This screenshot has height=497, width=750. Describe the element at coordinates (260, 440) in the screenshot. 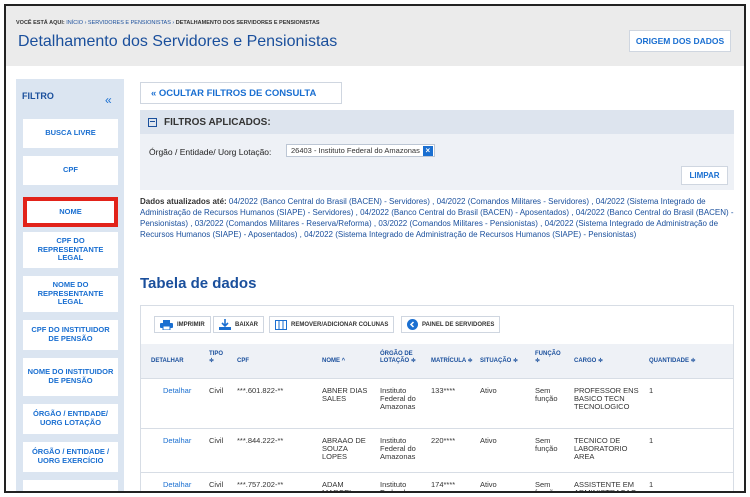

I see `cell-cpf: ***.844.222-**` at that location.